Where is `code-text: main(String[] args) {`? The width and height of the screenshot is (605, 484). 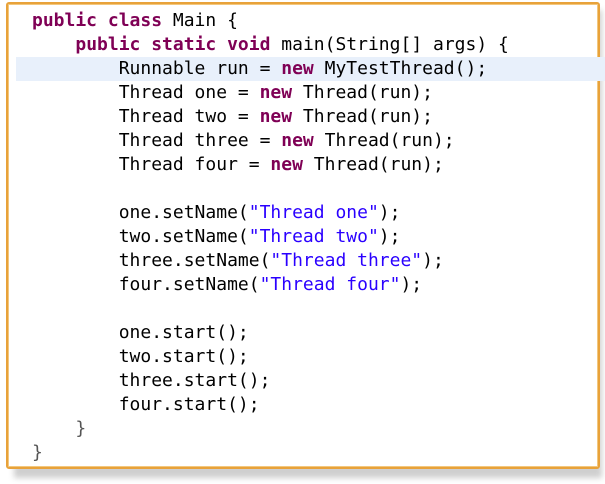
code-text: main(String[] args) { is located at coordinates (389, 44).